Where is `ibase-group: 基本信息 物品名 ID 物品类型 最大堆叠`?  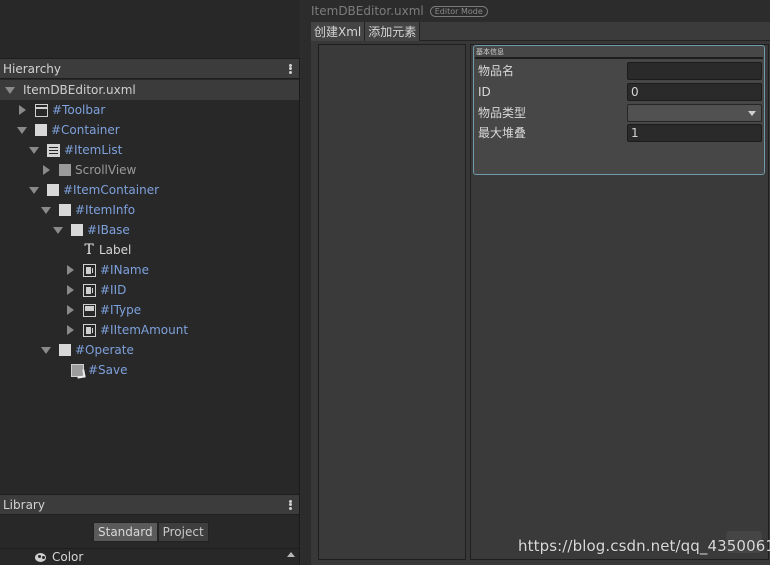 ibase-group: 基本信息 物品名 ID 物品类型 最大堆叠 is located at coordinates (619, 110).